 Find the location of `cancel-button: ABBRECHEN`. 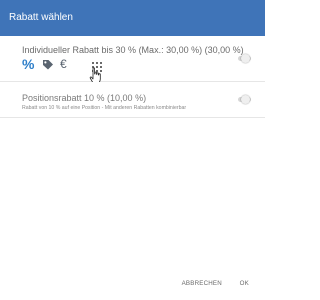

cancel-button: ABBRECHEN is located at coordinates (202, 283).